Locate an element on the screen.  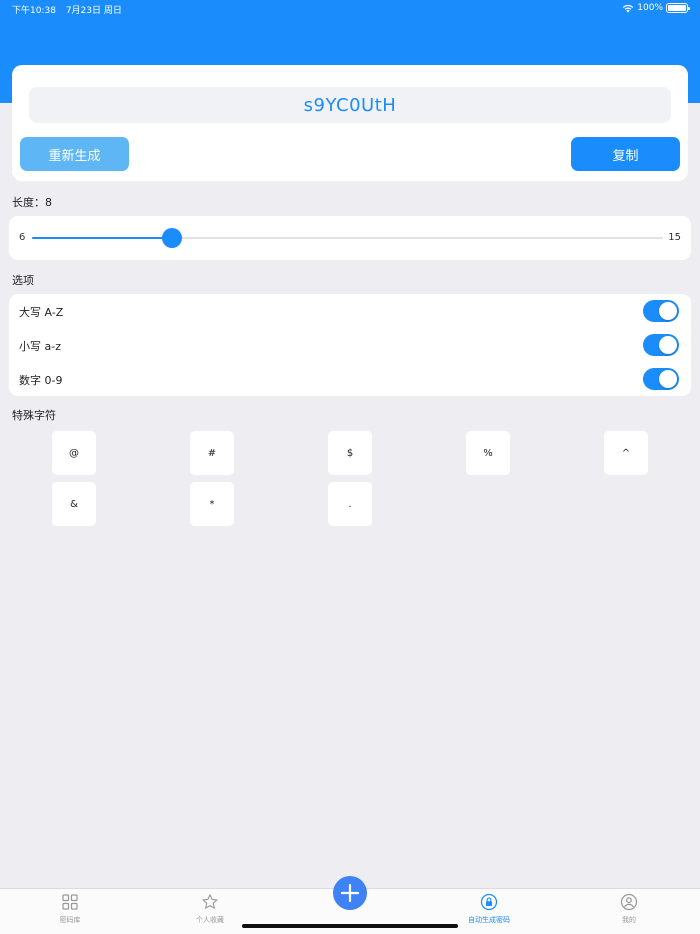
tab-generator: 自动生成密码 is located at coordinates (489, 911).